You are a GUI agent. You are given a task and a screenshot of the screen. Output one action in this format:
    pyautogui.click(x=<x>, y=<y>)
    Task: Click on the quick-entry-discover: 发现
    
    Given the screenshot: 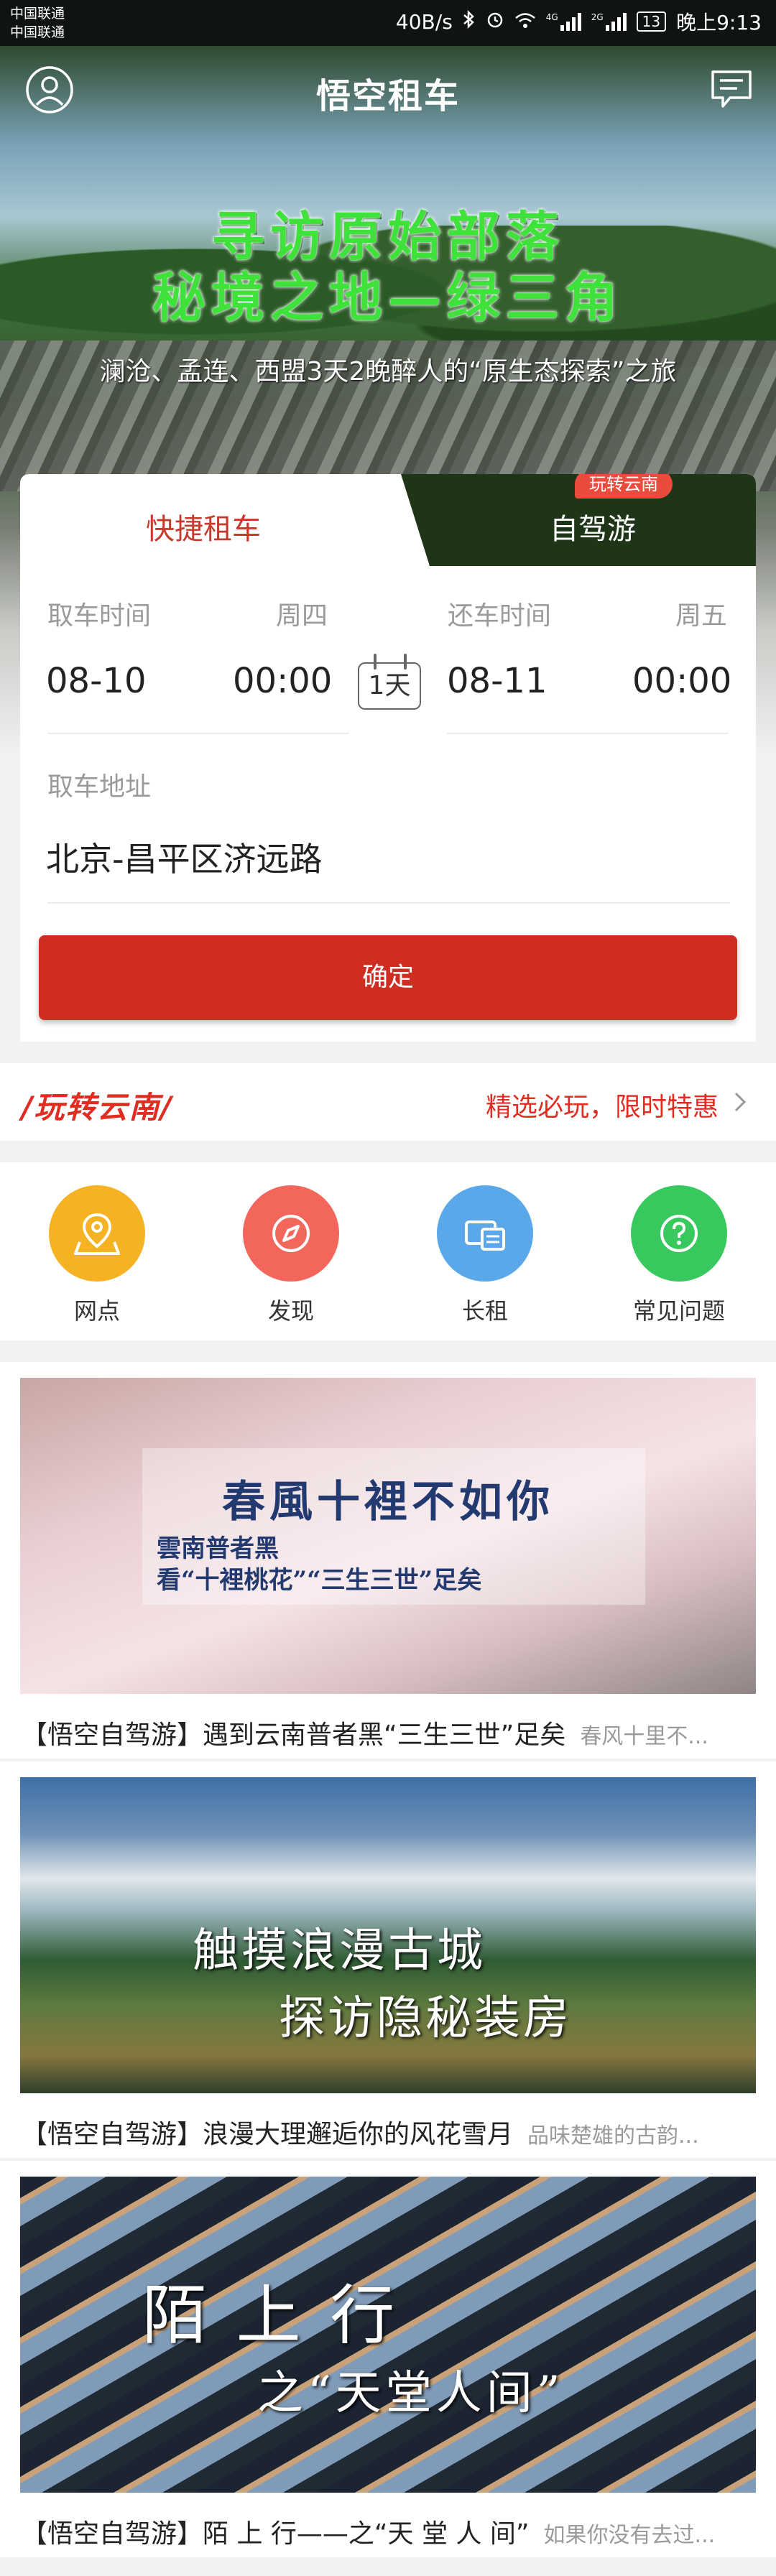 What is the action you would take?
    pyautogui.click(x=291, y=1255)
    